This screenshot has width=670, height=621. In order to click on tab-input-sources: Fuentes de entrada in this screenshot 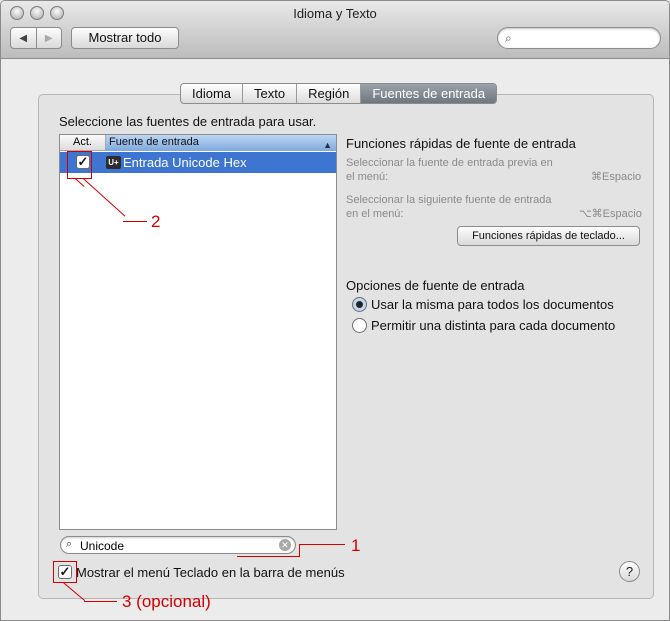, I will do `click(428, 93)`.